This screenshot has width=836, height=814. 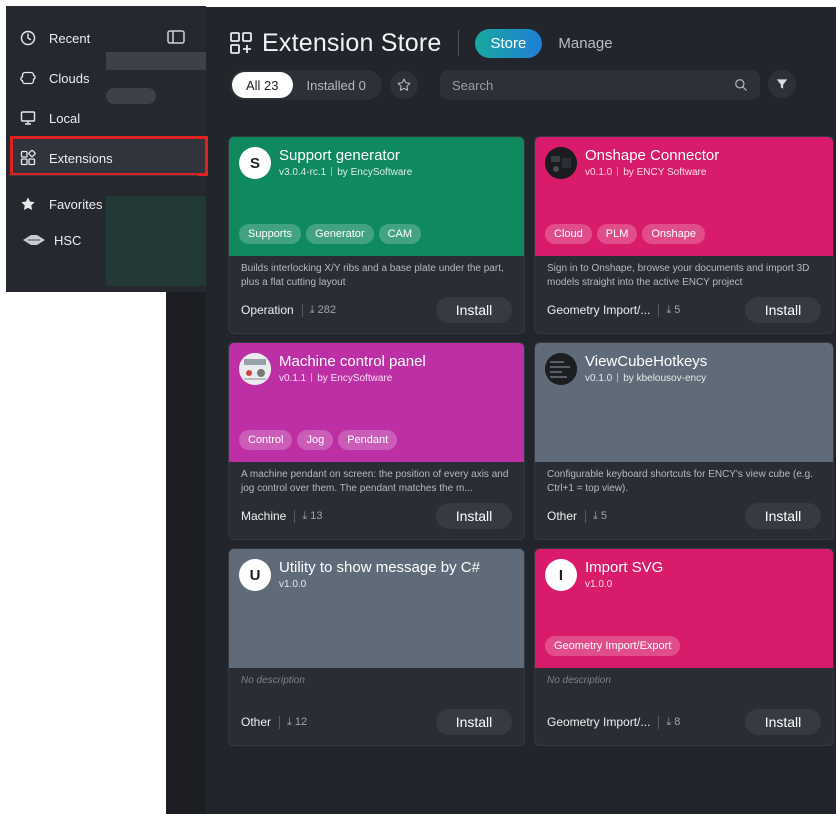 I want to click on sidebar-item-hsc: HSC, so click(x=51, y=240).